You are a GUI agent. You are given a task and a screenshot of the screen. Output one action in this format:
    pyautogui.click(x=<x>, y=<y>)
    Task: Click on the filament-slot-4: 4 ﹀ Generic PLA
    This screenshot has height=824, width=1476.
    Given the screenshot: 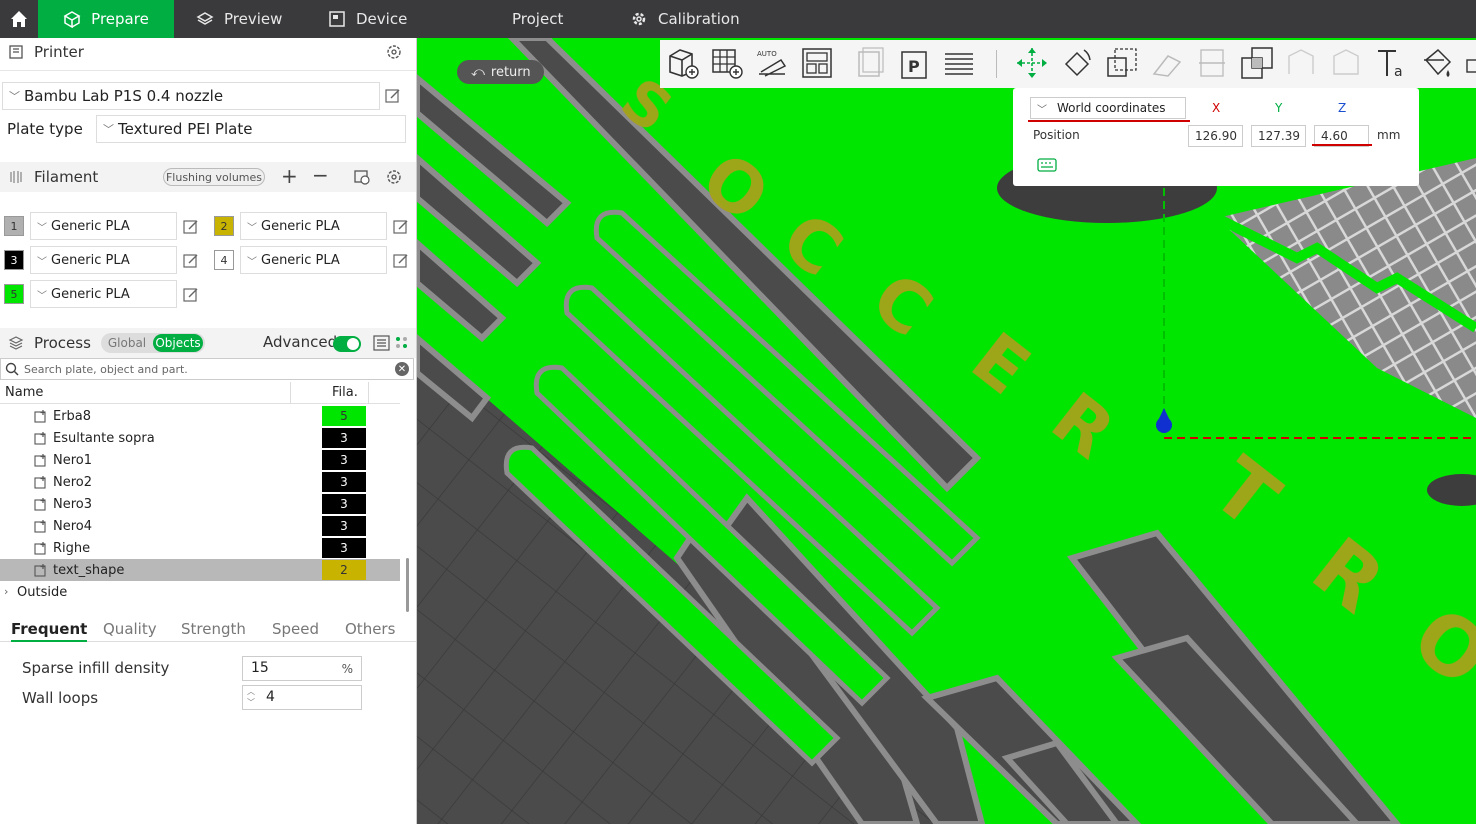 What is the action you would take?
    pyautogui.click(x=300, y=260)
    